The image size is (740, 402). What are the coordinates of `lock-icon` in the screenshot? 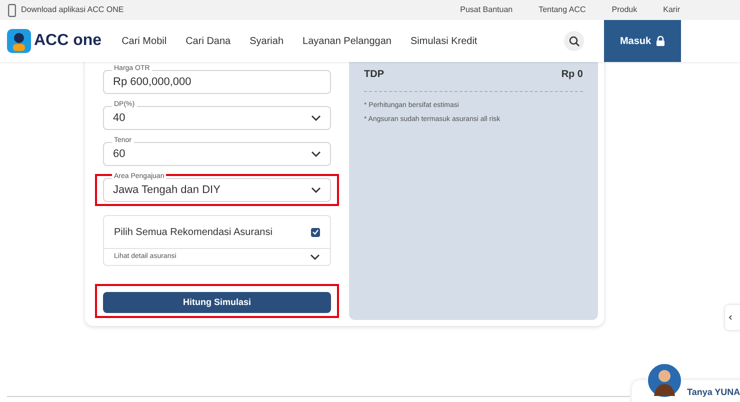 It's located at (661, 41).